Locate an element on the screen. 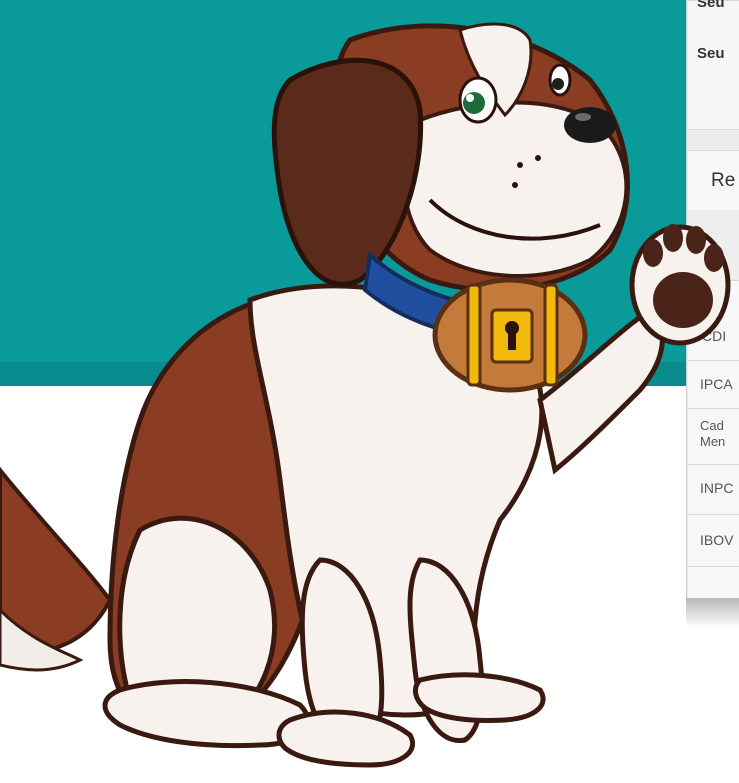 The width and height of the screenshot is (739, 783). barrel-icon is located at coordinates (510, 335).